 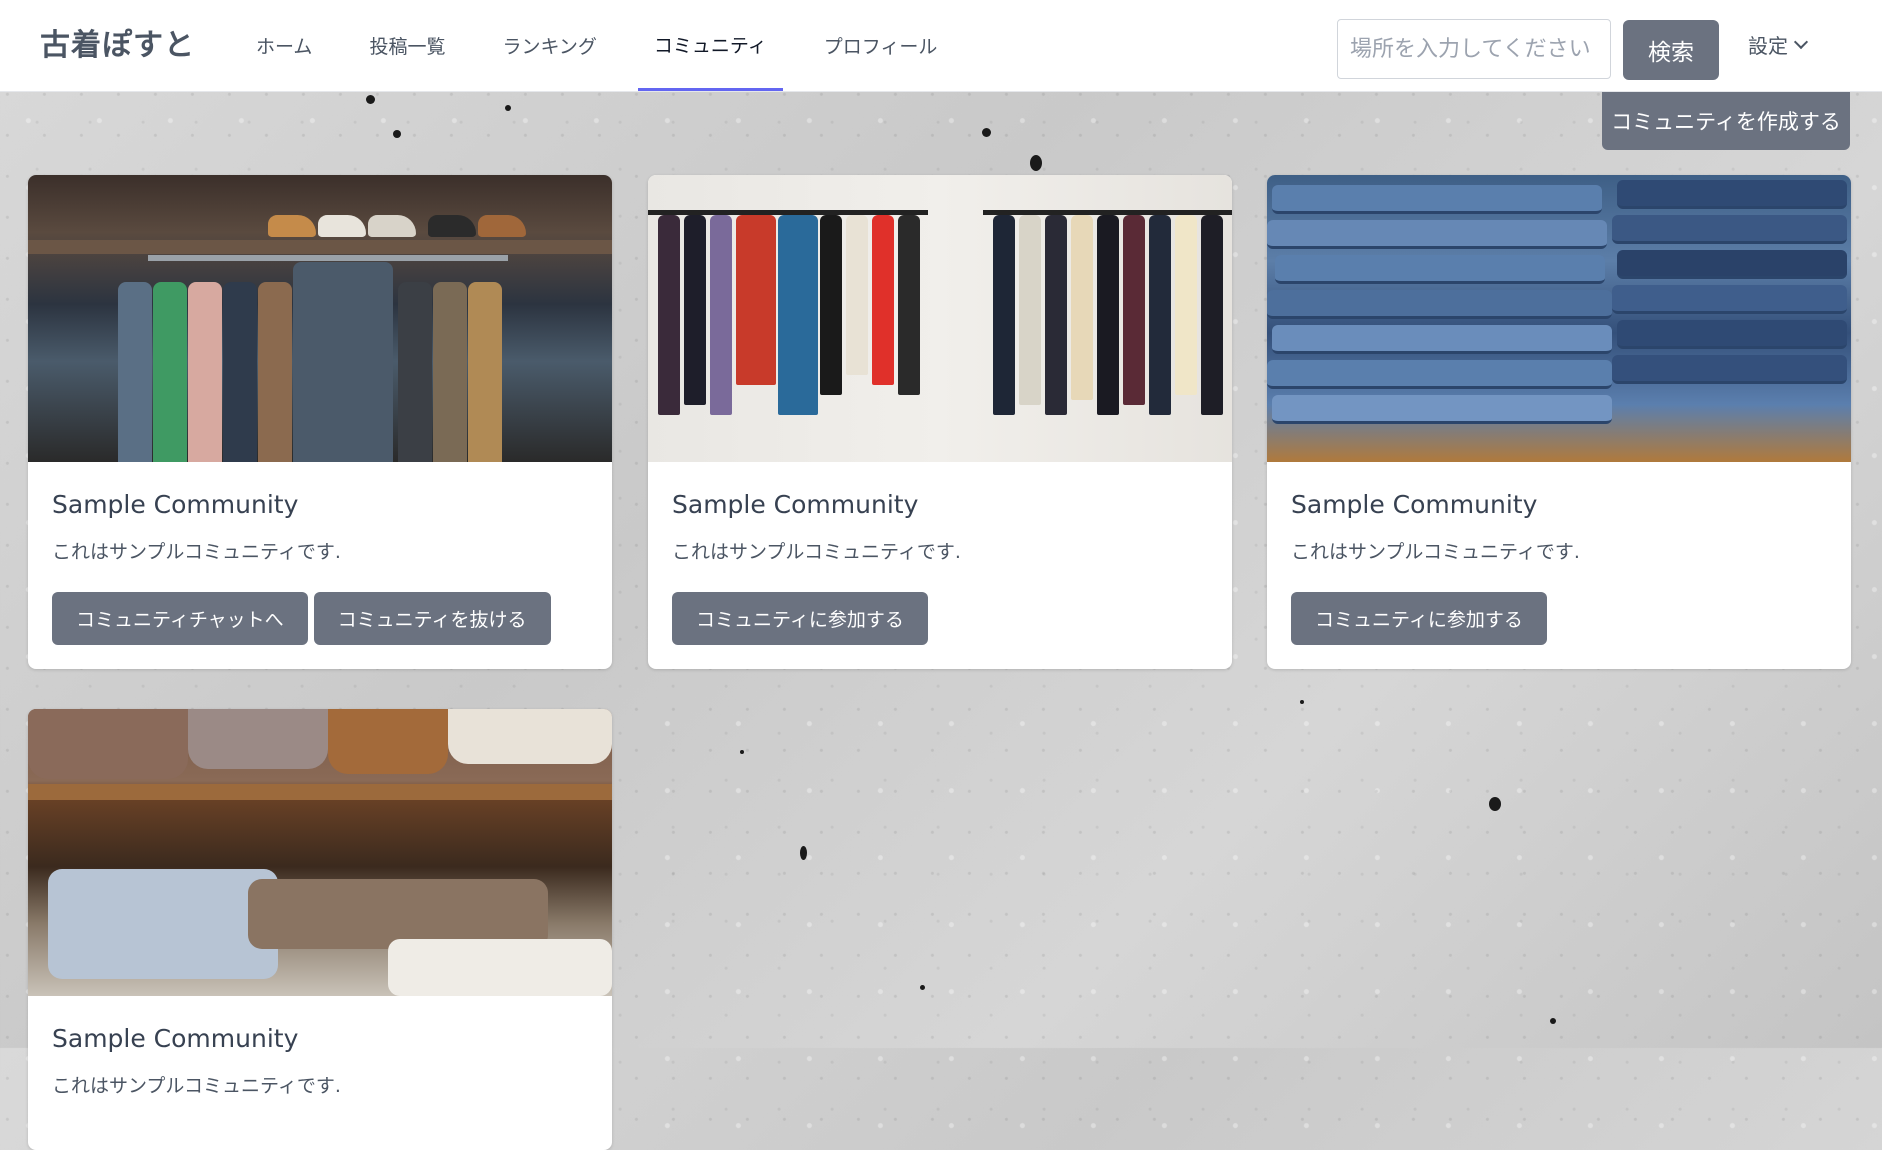 I want to click on community-card: Sample Community これはサンプルコミュニティです., so click(x=320, y=929).